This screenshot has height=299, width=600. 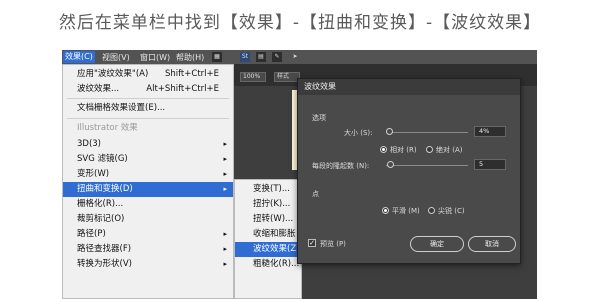 I want to click on layout-icon: ▤, so click(x=261, y=57).